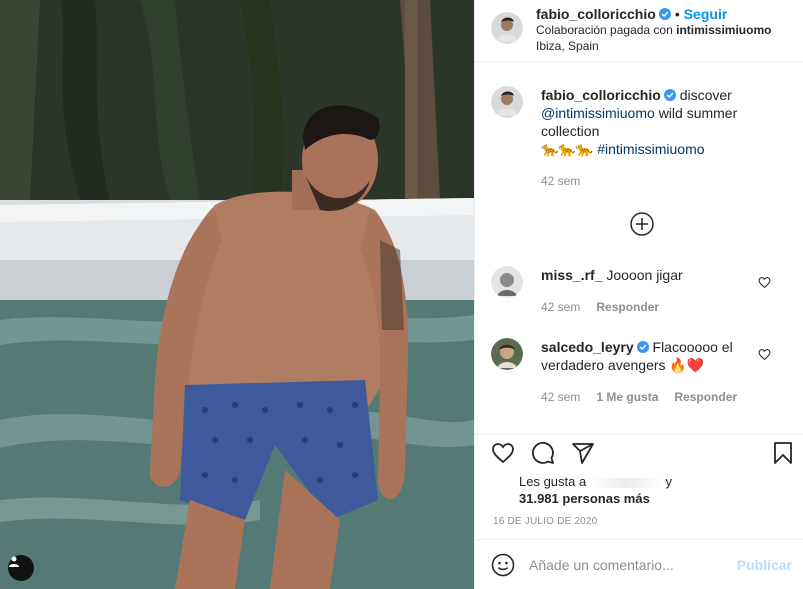 The image size is (803, 589). What do you see at coordinates (587, 347) in the screenshot?
I see `commenter-username: salcedo_leyry` at bounding box center [587, 347].